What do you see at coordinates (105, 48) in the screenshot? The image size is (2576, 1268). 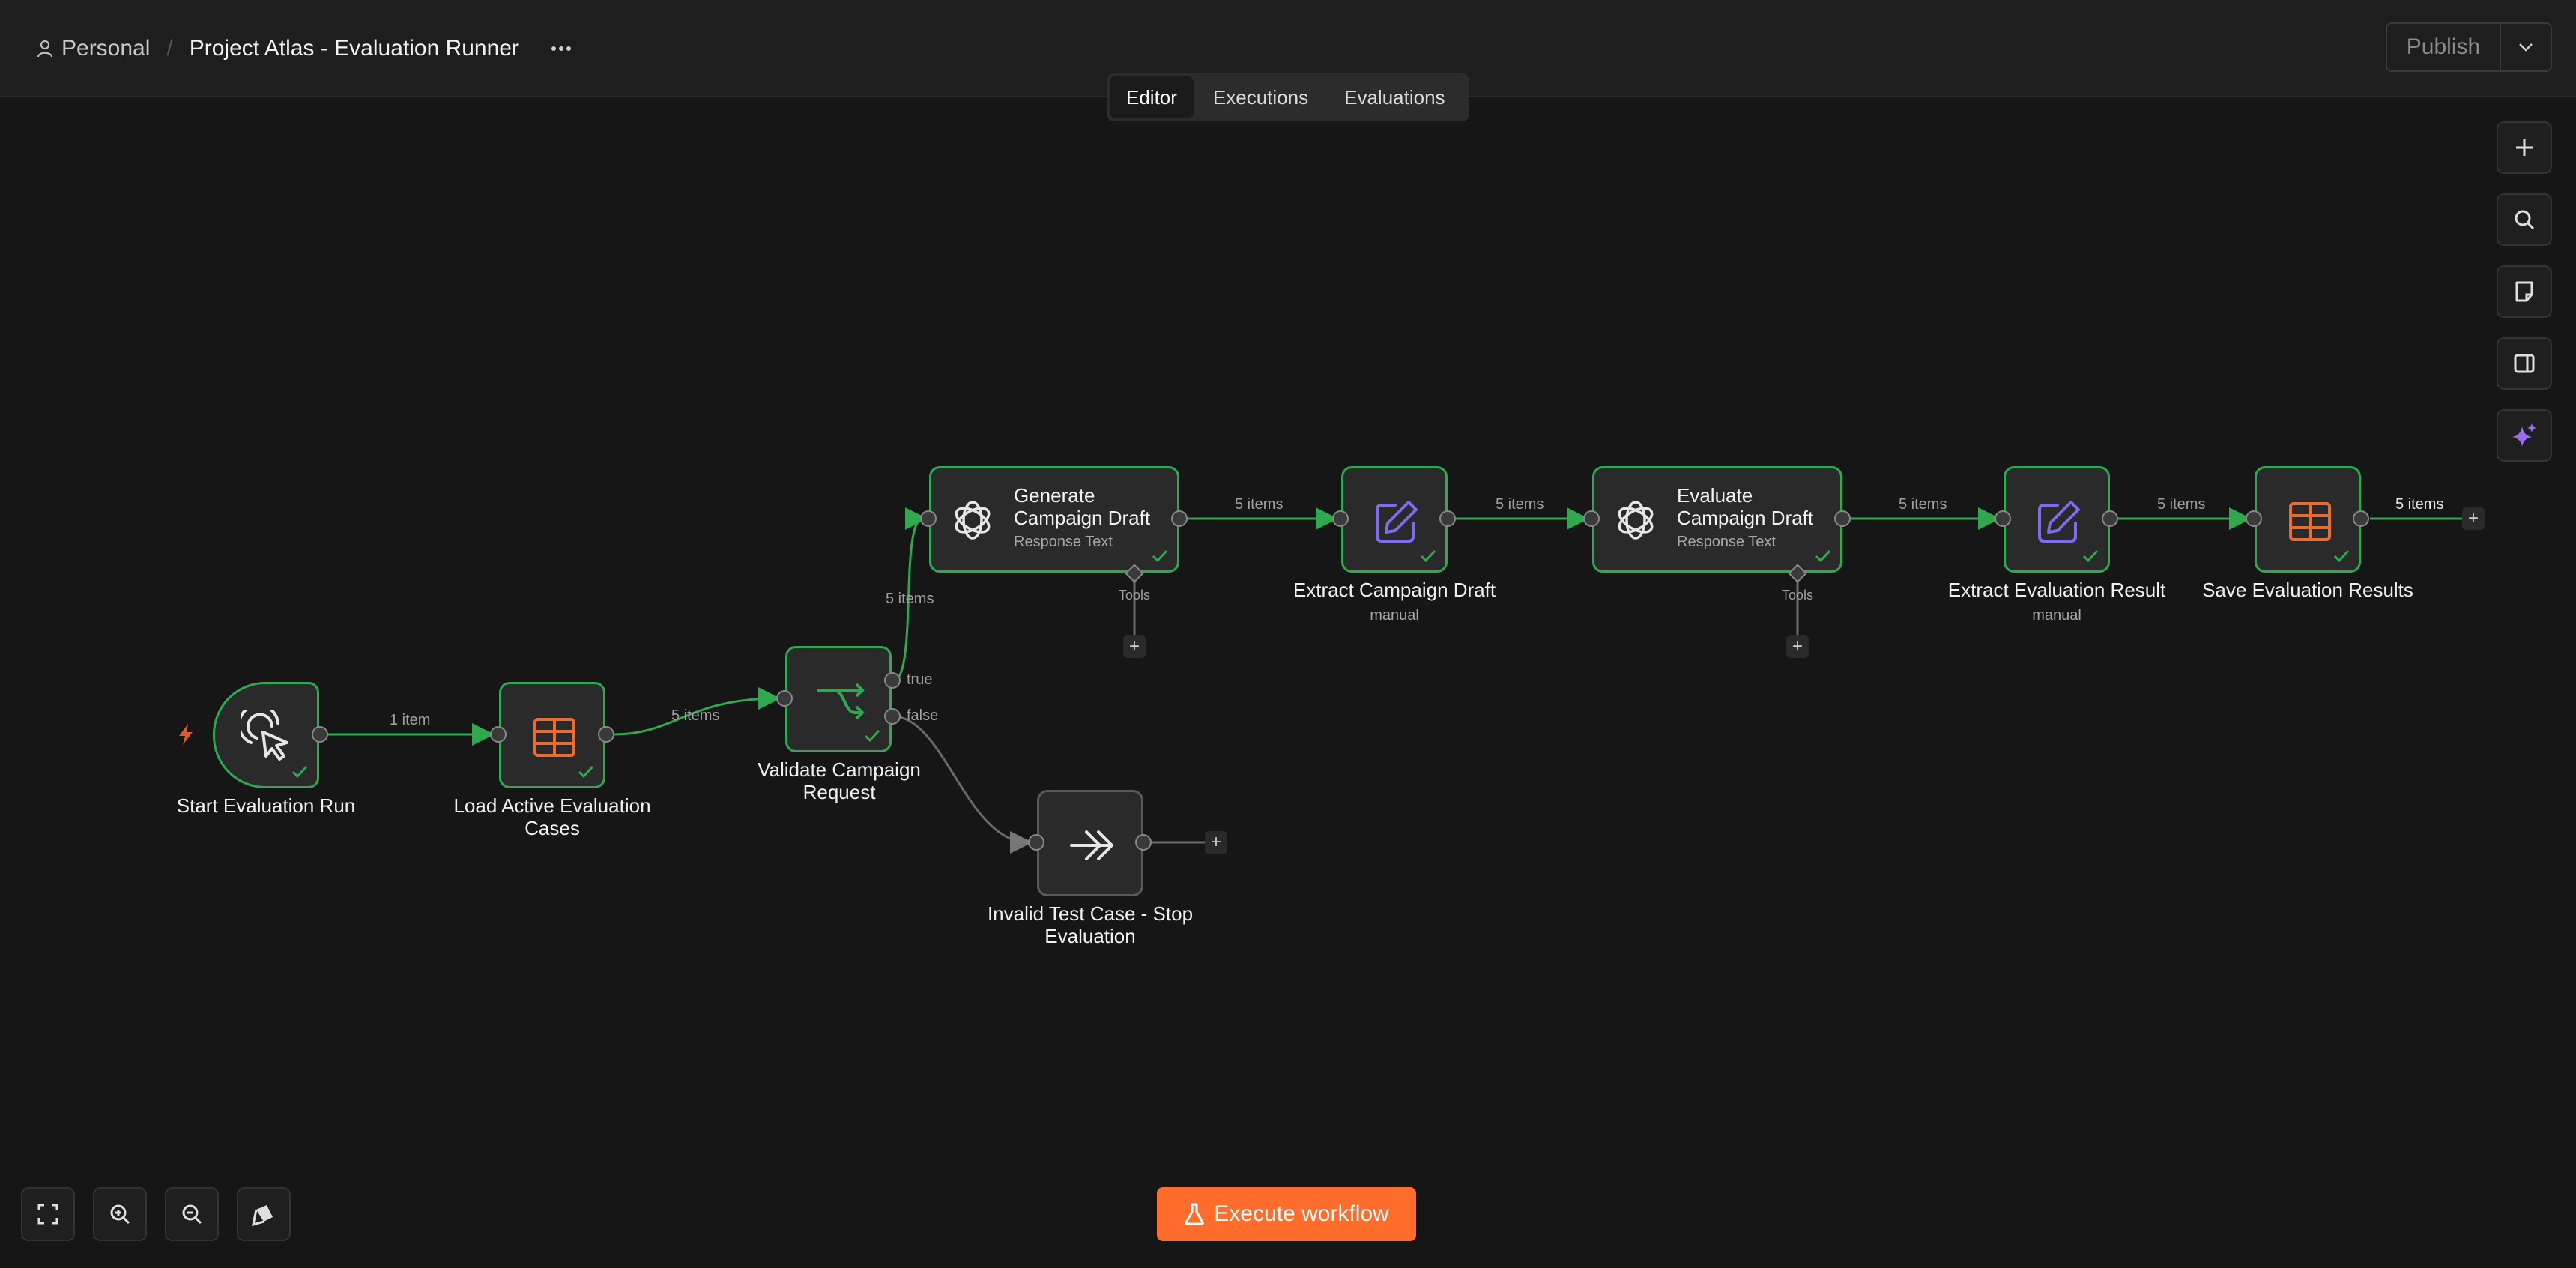 I see `breadcrumb-workspace: Personal` at bounding box center [105, 48].